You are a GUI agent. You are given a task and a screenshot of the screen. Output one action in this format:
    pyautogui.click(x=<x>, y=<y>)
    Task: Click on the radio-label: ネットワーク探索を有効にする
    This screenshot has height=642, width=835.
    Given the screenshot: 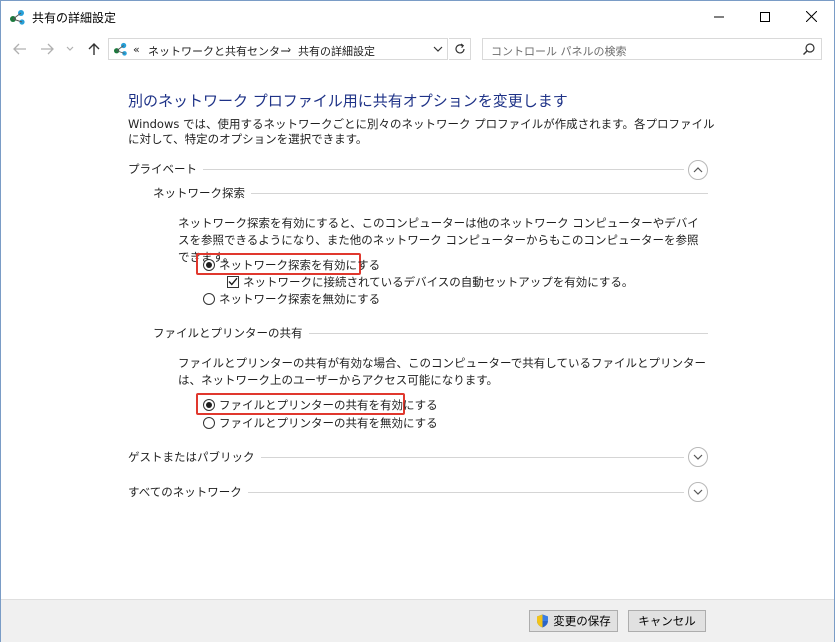 What is the action you would take?
    pyautogui.click(x=300, y=264)
    